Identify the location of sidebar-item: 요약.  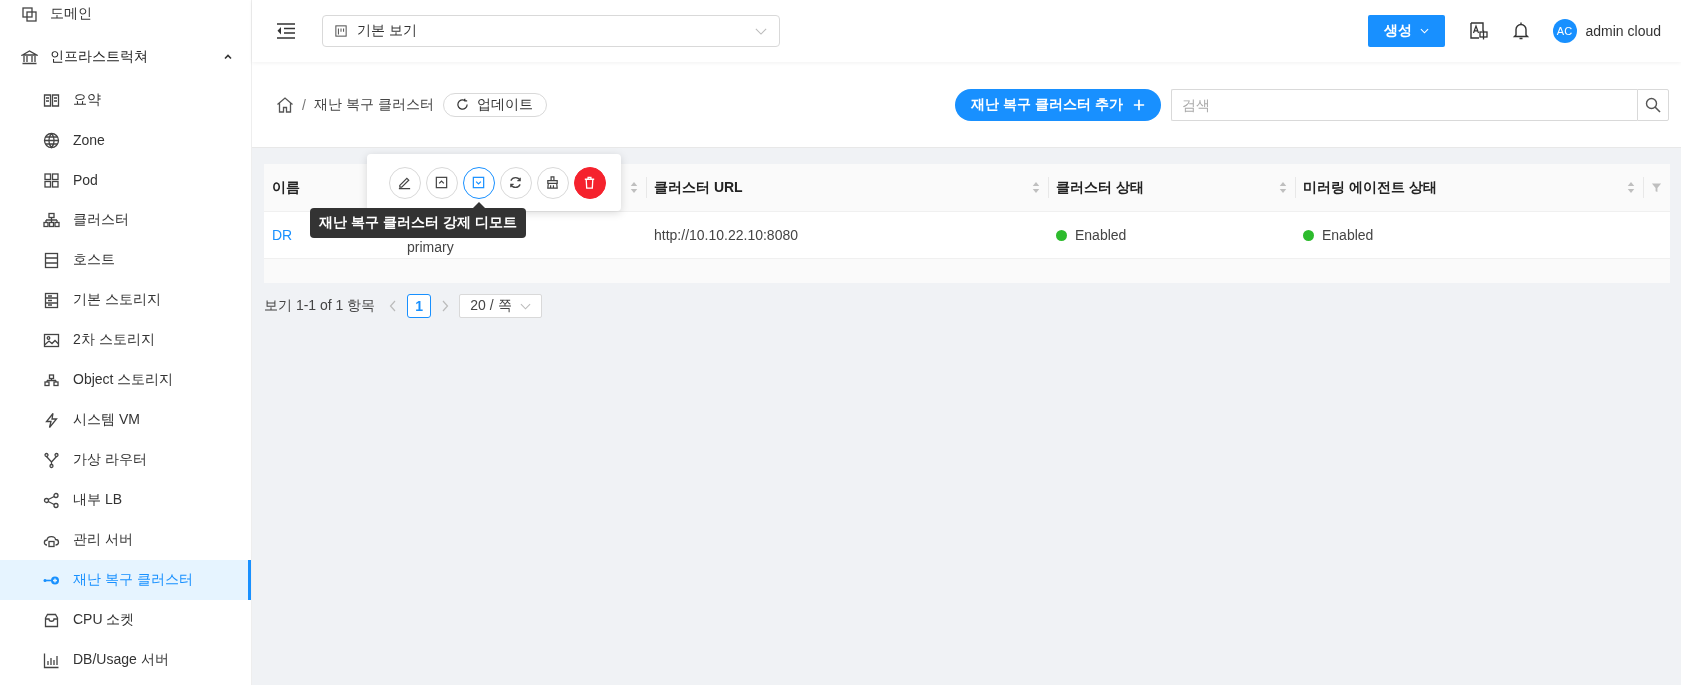
(125, 100).